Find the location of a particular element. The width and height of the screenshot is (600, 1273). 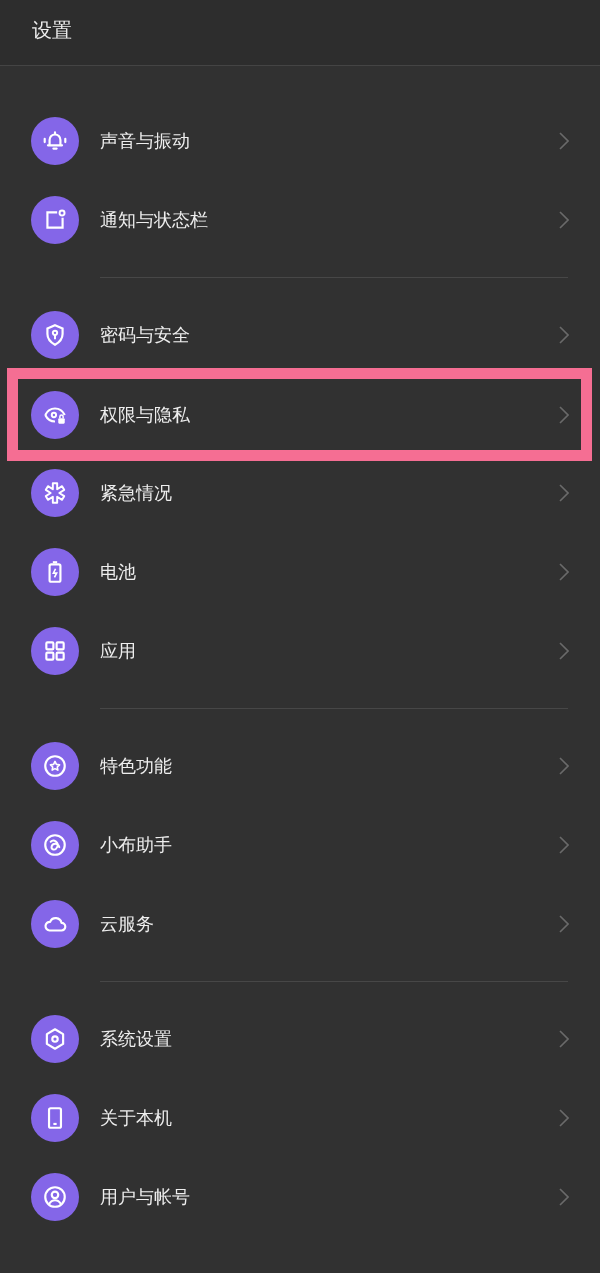

settings-item: 系统设置 is located at coordinates (300, 1038).